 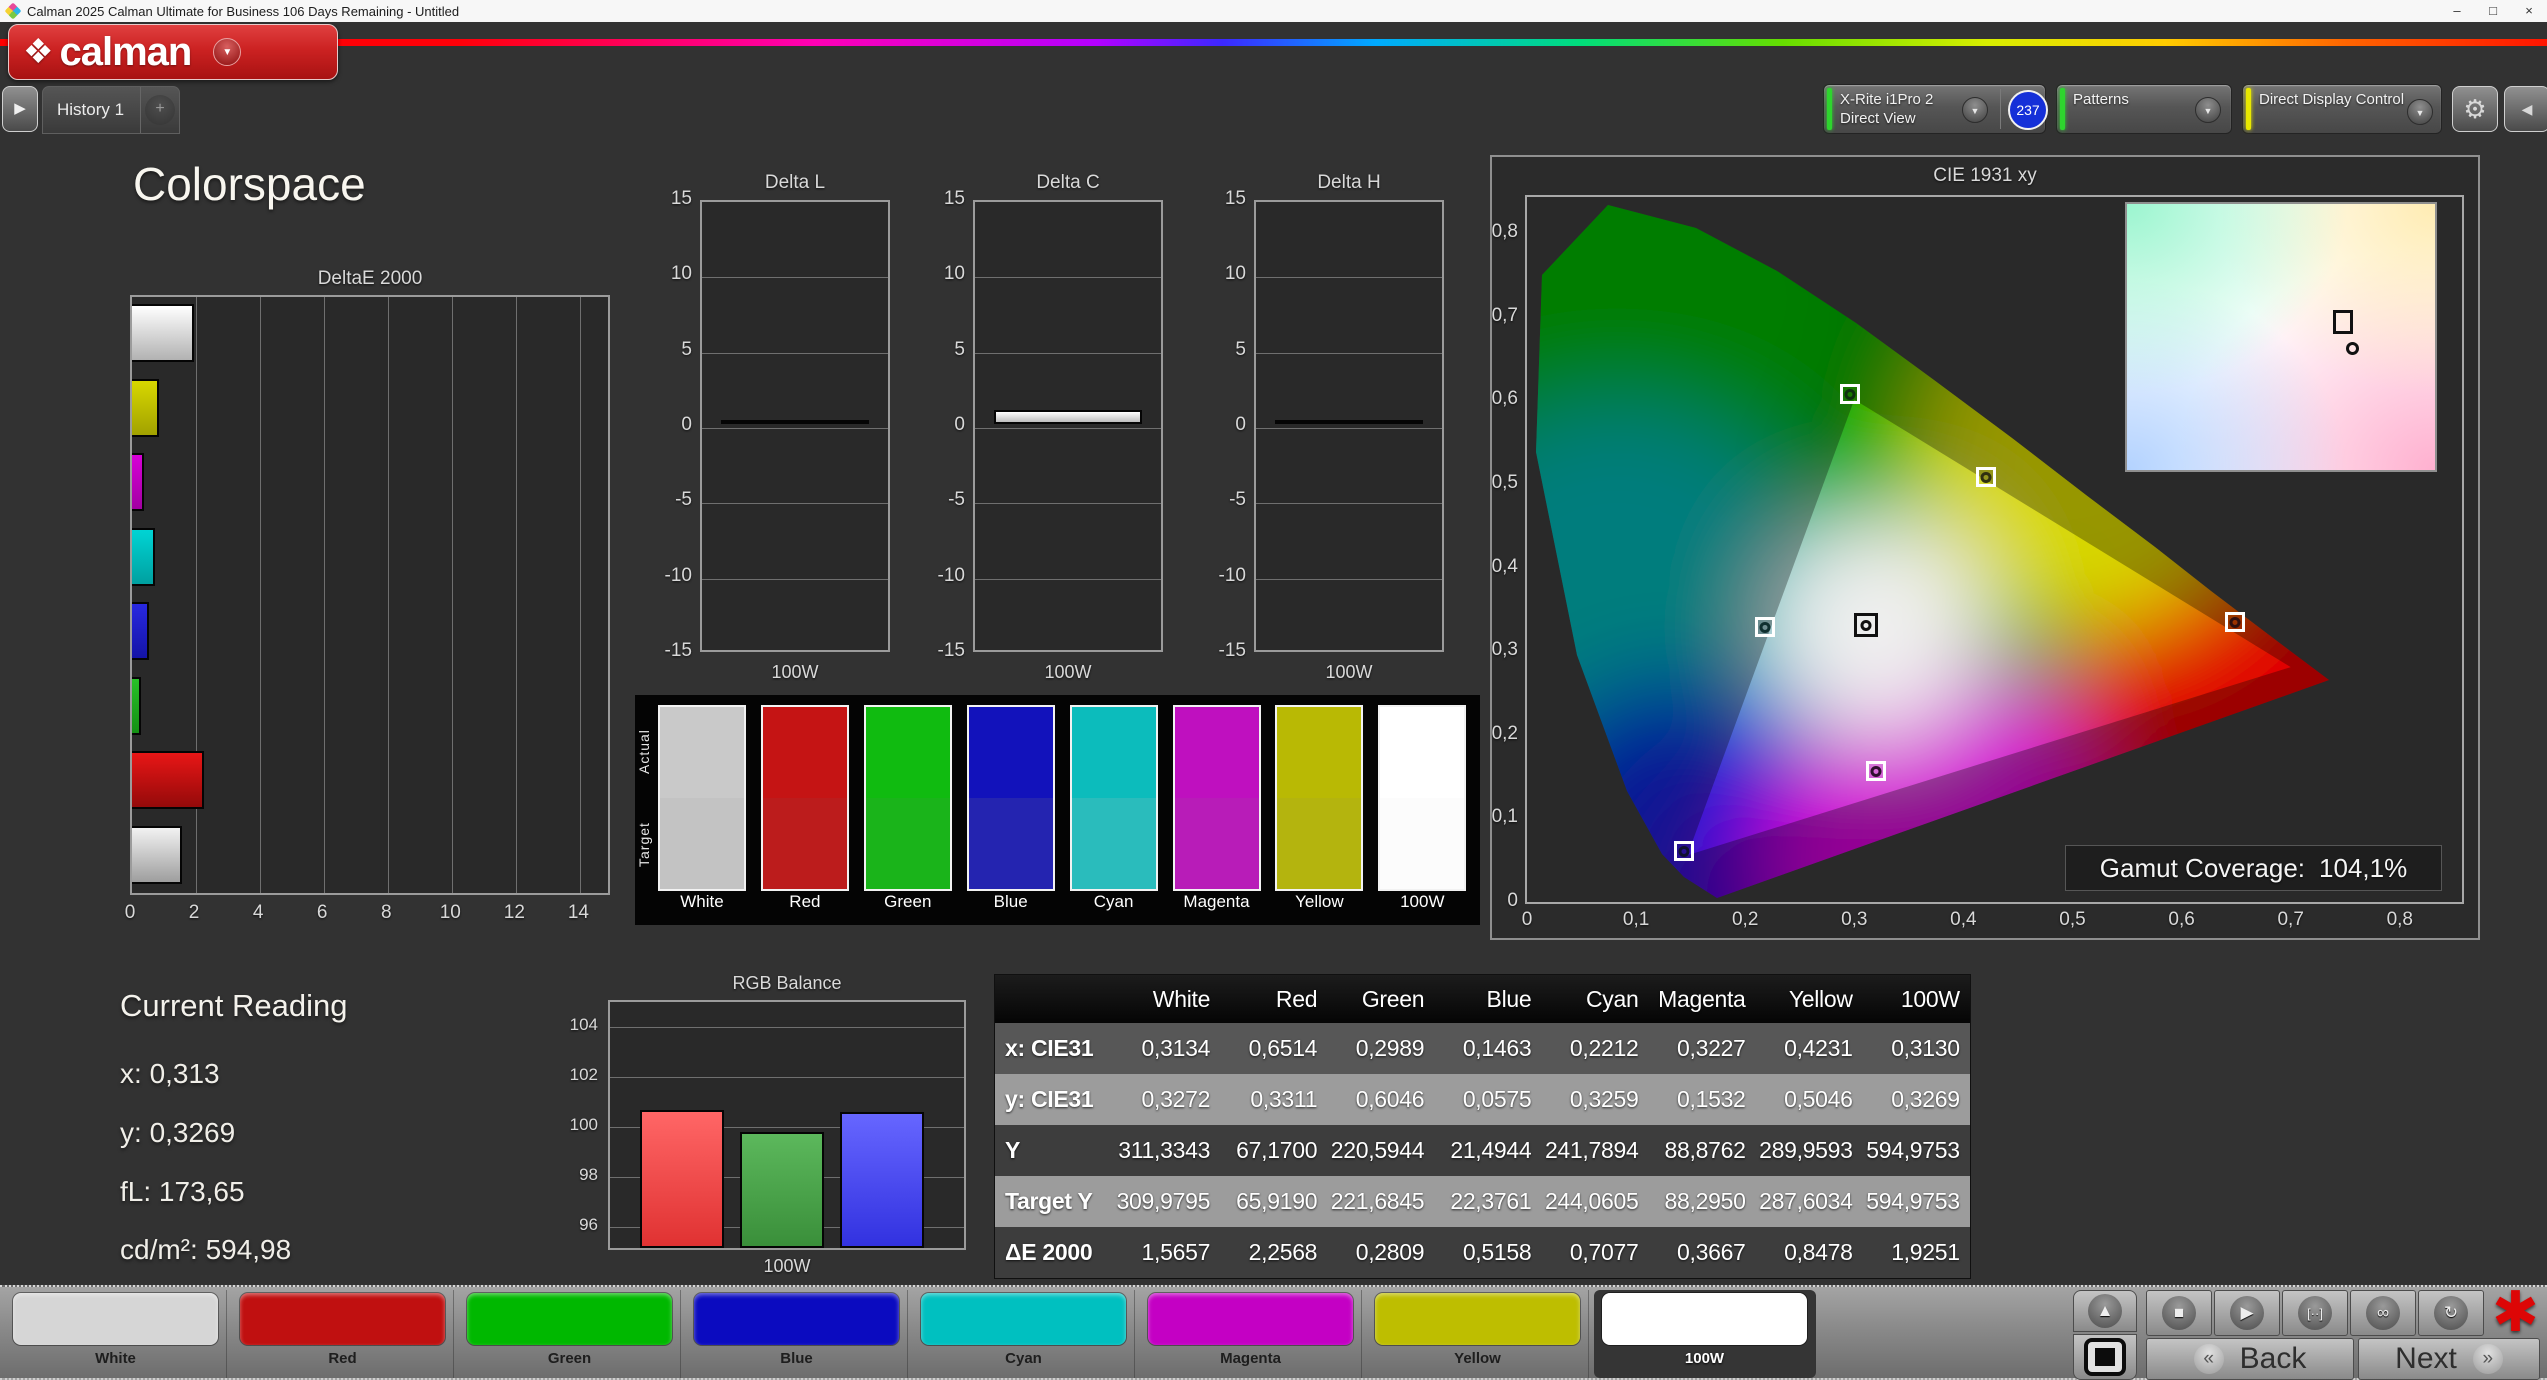 What do you see at coordinates (2028, 110) in the screenshot?
I see `meter-count-badge: 237` at bounding box center [2028, 110].